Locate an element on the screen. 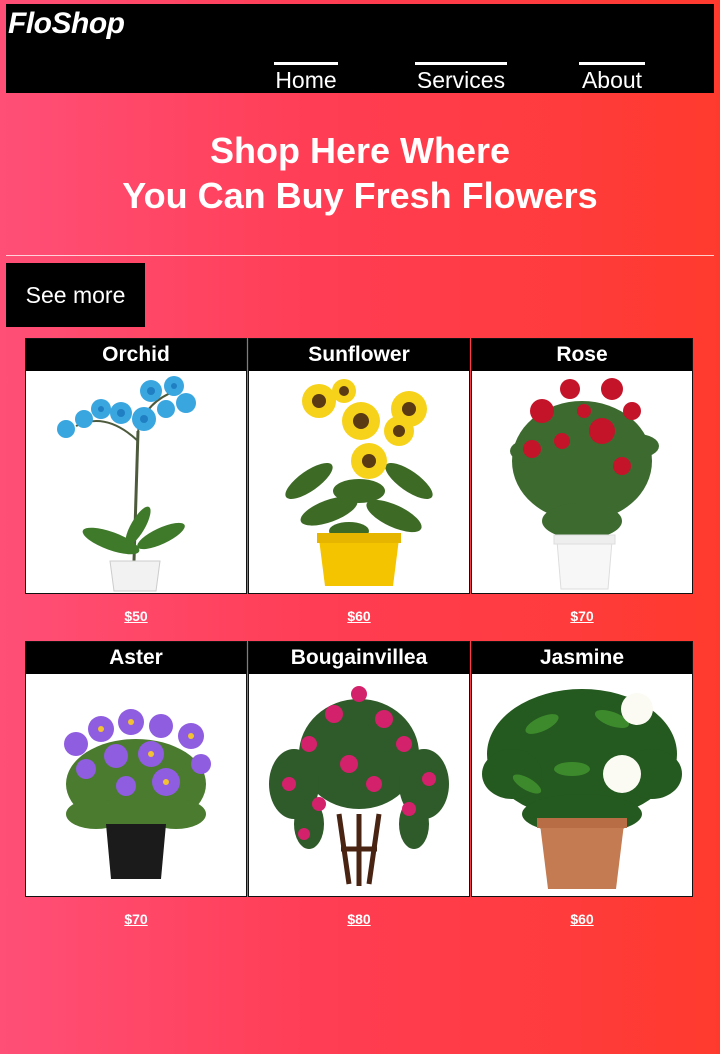 Image resolution: width=720 pixels, height=1054 pixels. see-more-button: See more is located at coordinates (75, 295).